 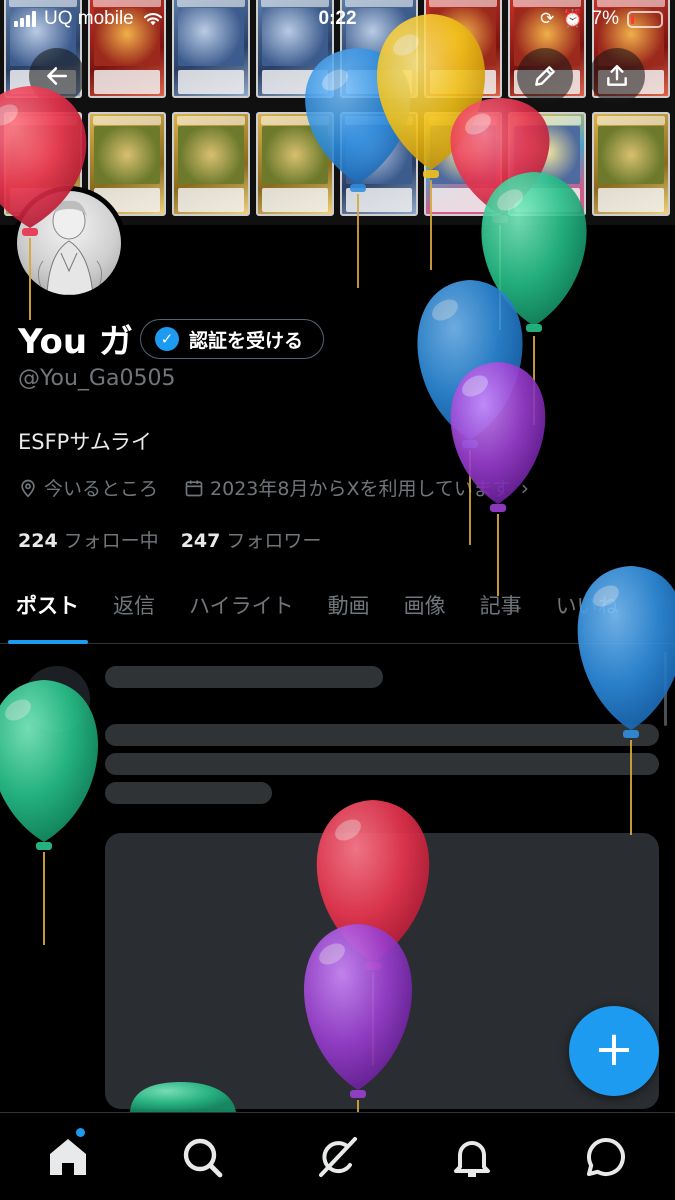 I want to click on followers-label: フォロワー, so click(x=274, y=541).